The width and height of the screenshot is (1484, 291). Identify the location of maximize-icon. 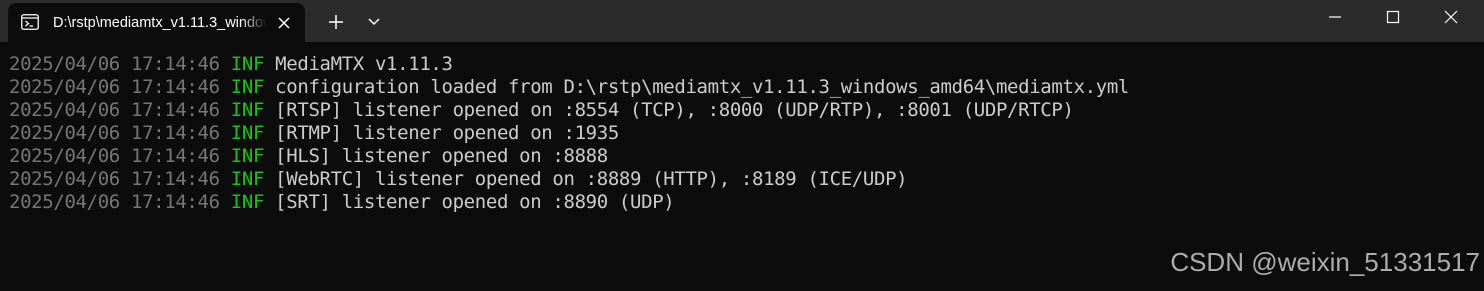
(1393, 17).